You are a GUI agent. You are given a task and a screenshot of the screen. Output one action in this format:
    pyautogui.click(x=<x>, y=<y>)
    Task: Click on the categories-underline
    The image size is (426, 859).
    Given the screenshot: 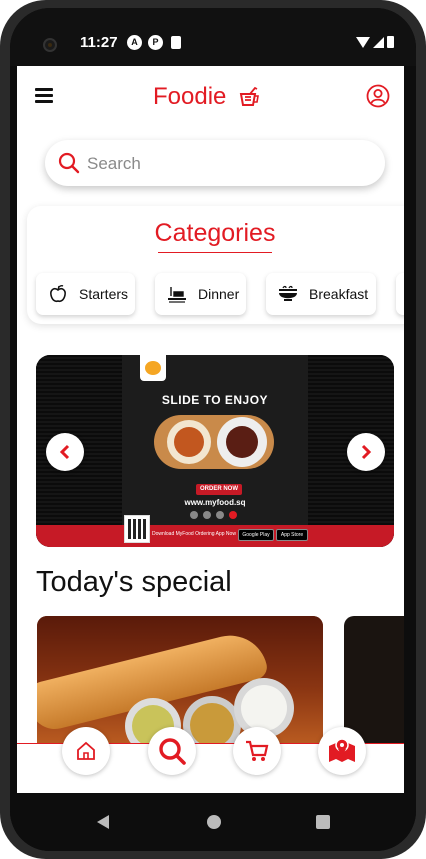 What is the action you would take?
    pyautogui.click(x=215, y=252)
    